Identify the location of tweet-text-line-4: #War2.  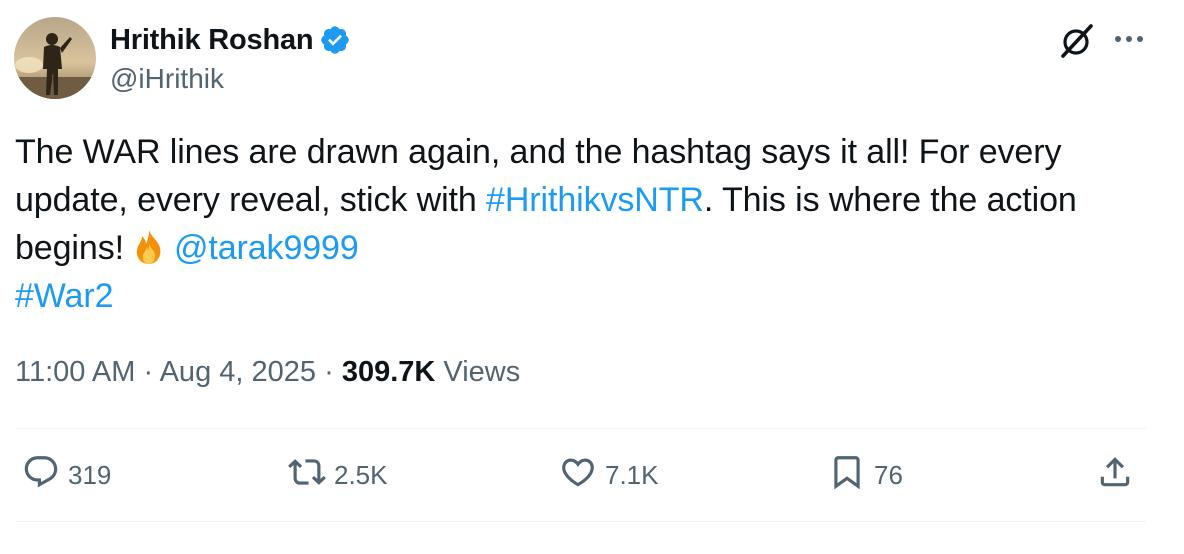
(585, 296).